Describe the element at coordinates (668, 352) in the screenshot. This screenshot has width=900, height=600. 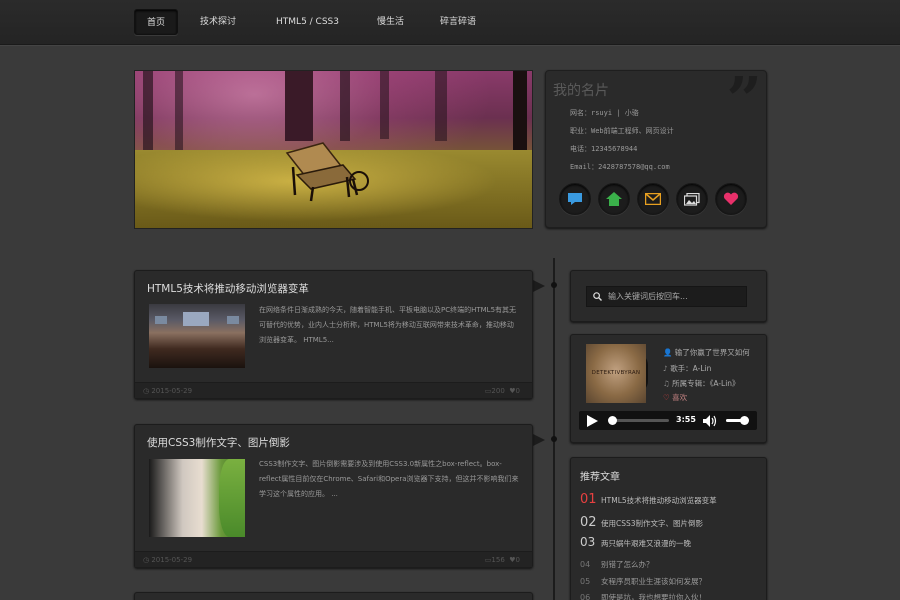
I see `user-icon: 👤` at that location.